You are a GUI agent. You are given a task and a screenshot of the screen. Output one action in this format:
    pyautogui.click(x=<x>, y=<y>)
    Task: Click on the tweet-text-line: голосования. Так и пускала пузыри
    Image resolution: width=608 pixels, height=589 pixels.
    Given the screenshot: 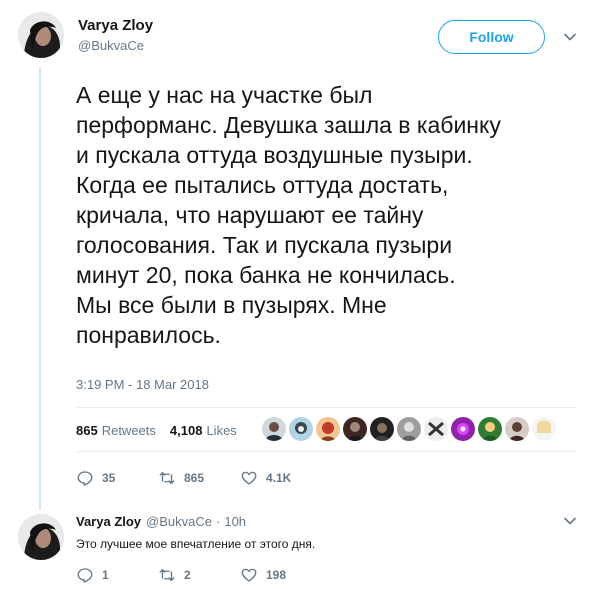 What is the action you would take?
    pyautogui.click(x=264, y=245)
    